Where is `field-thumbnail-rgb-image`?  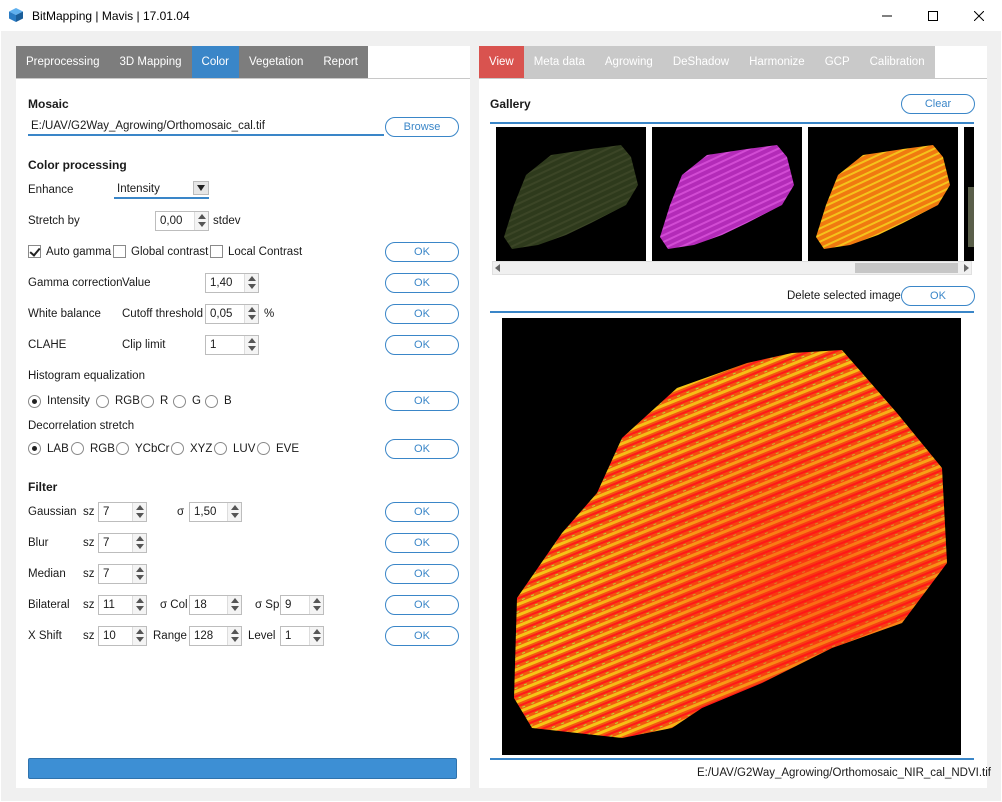 field-thumbnail-rgb-image is located at coordinates (571, 197).